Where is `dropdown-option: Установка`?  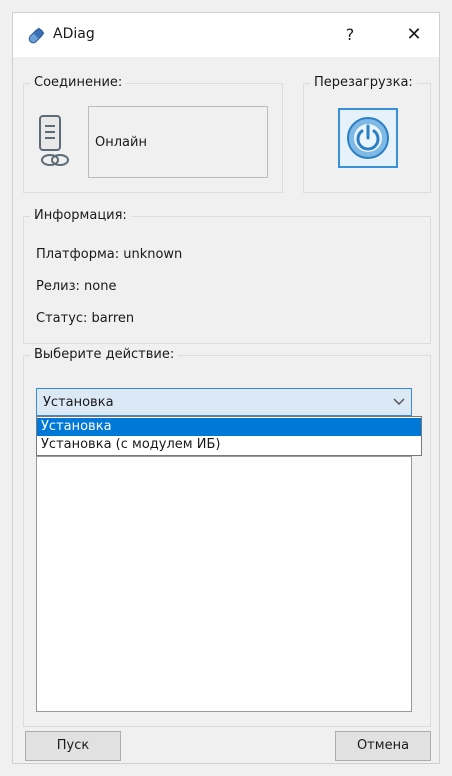
dropdown-option: Установка is located at coordinates (229, 427).